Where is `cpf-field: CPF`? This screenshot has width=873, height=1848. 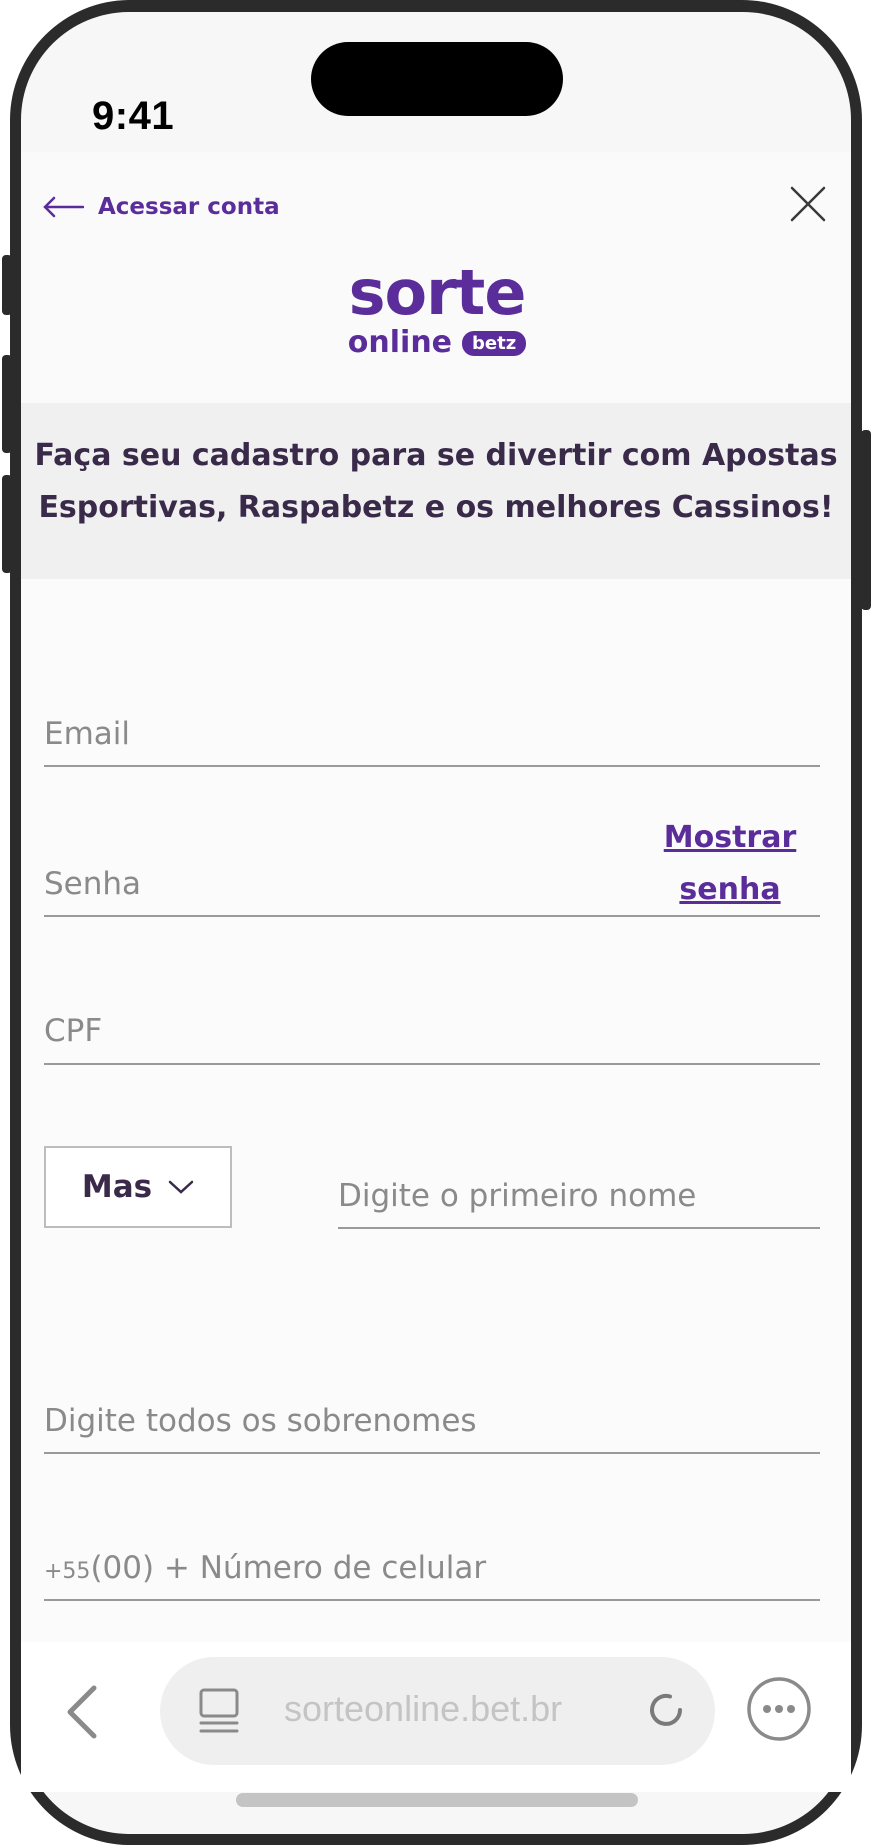
cpf-field: CPF is located at coordinates (73, 1031).